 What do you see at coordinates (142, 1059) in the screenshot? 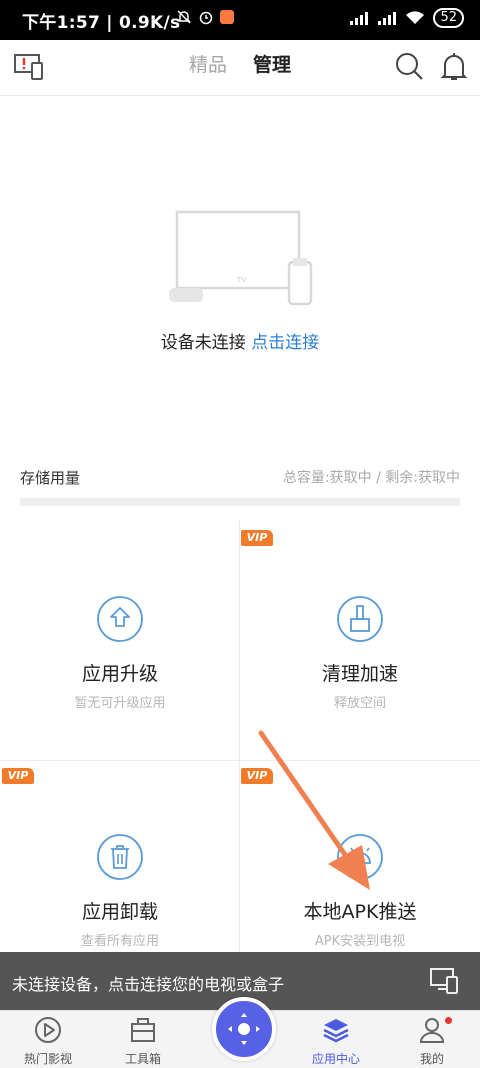
I see `nav-item-label: 工具箱` at bounding box center [142, 1059].